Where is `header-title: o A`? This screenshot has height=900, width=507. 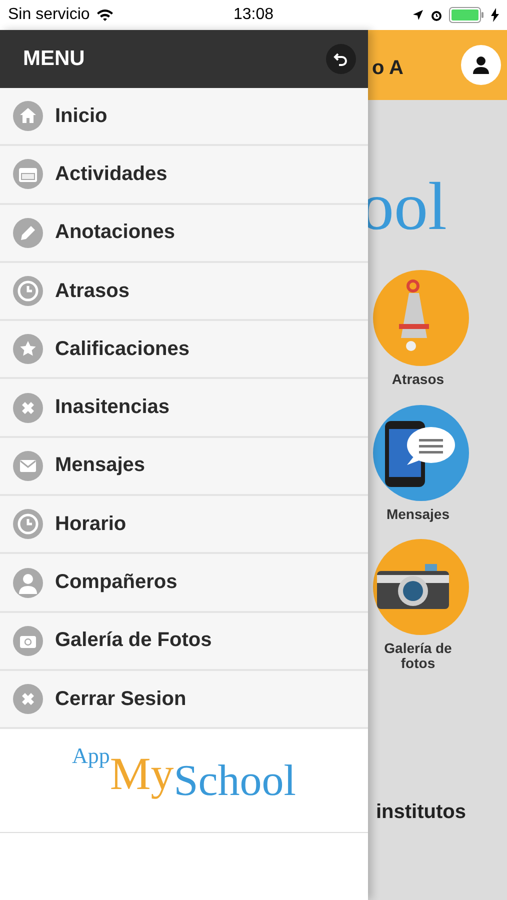 header-title: o A is located at coordinates (388, 68).